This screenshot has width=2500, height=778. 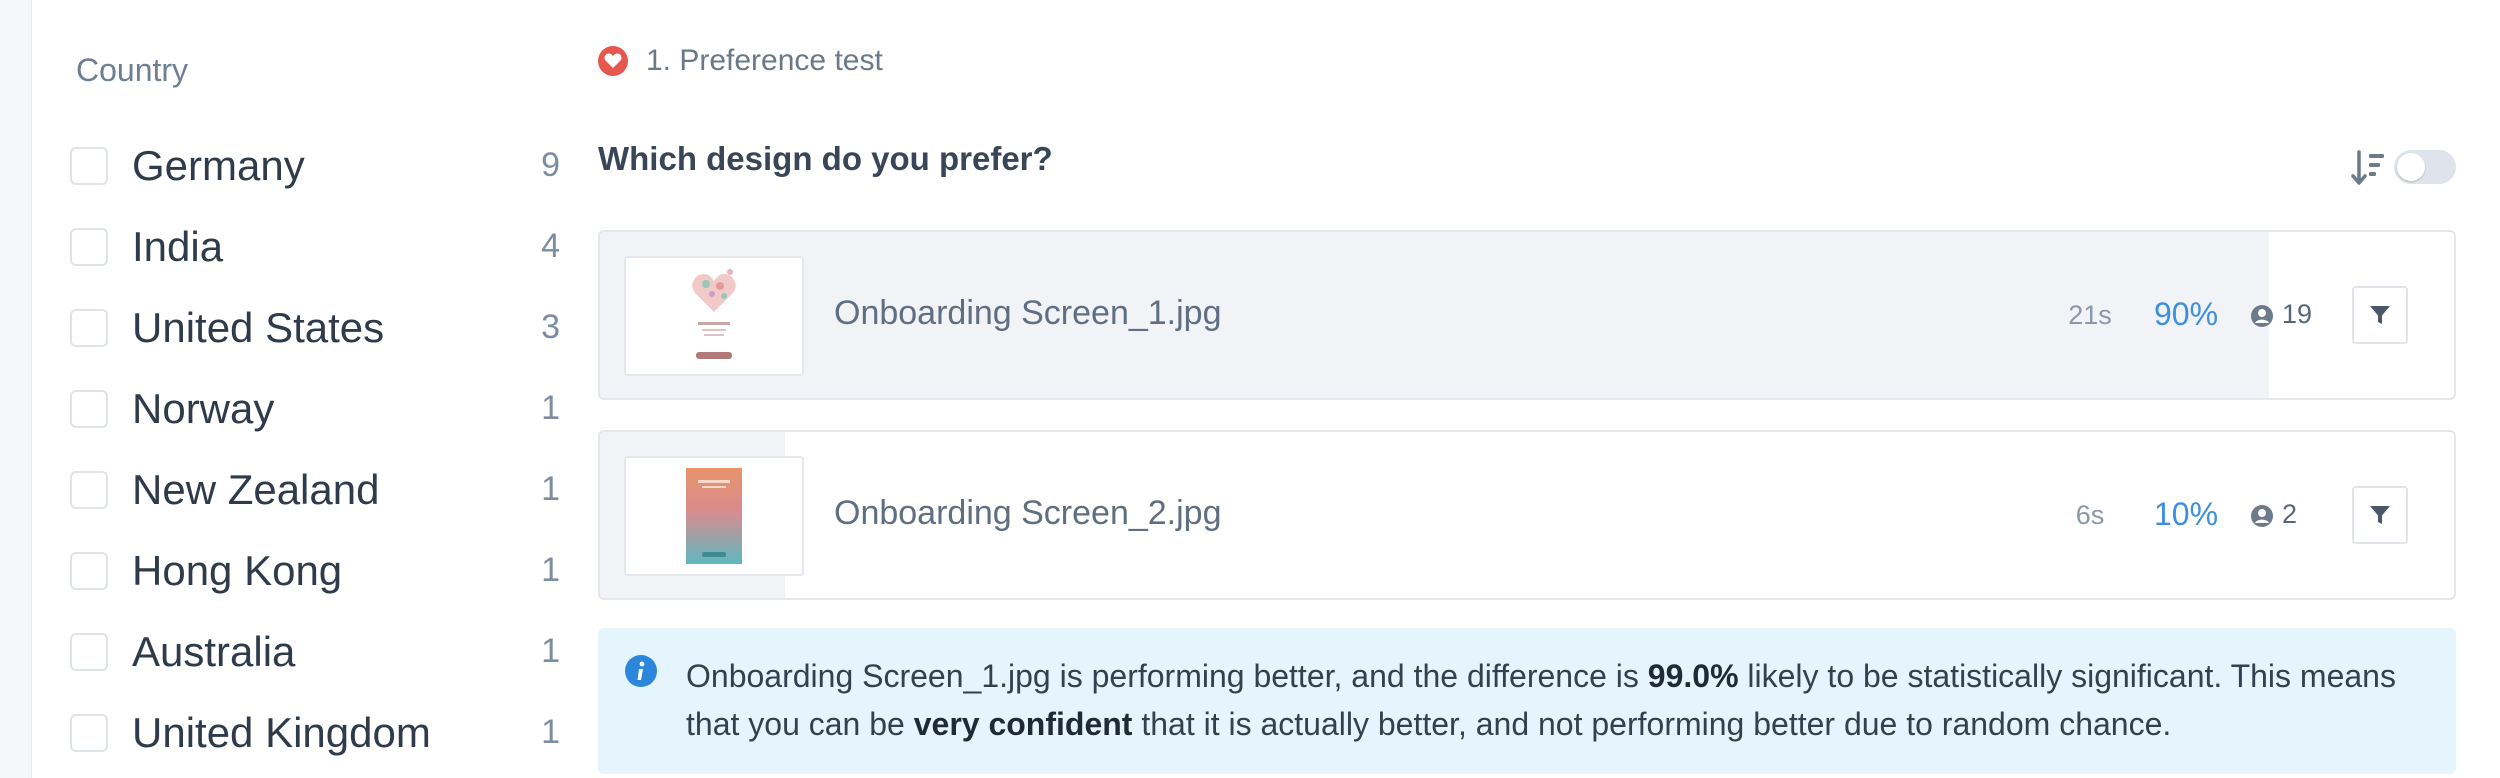 What do you see at coordinates (641, 671) in the screenshot?
I see `info-icon` at bounding box center [641, 671].